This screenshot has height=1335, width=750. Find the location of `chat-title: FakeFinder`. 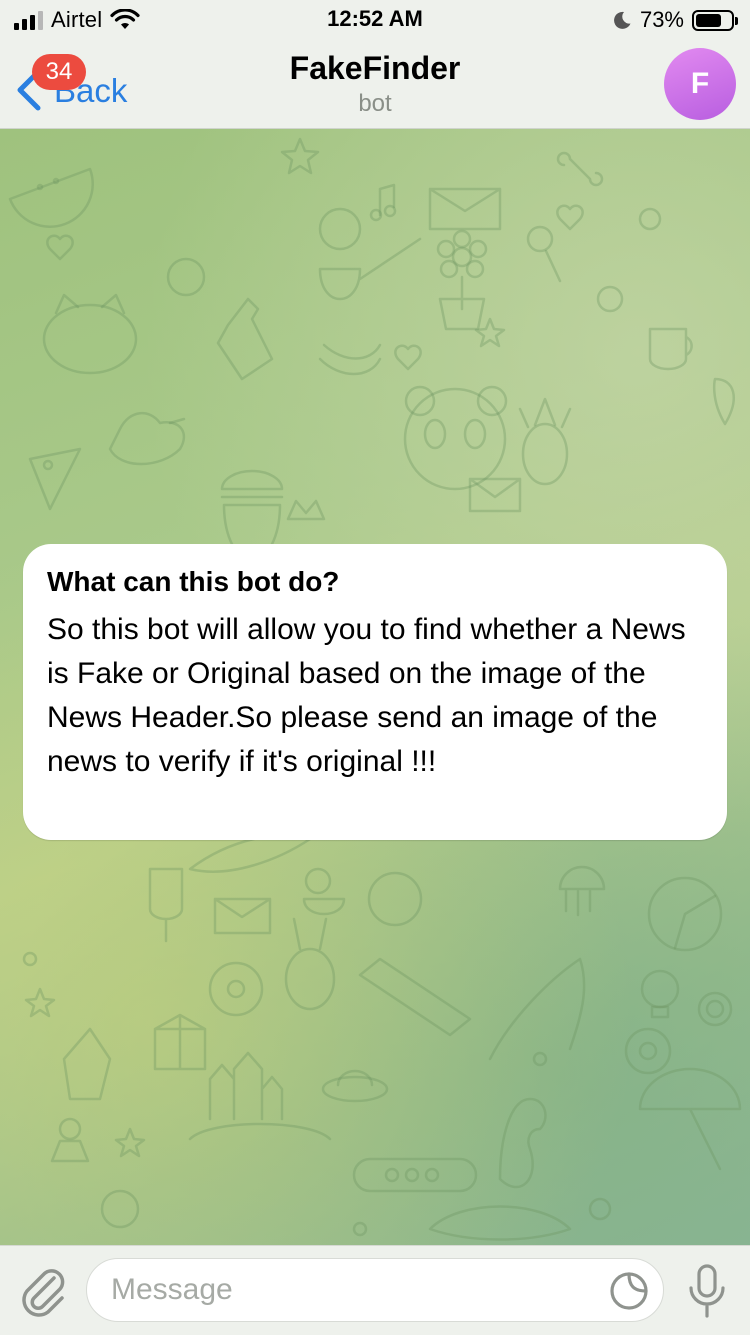

chat-title: FakeFinder is located at coordinates (375, 68).